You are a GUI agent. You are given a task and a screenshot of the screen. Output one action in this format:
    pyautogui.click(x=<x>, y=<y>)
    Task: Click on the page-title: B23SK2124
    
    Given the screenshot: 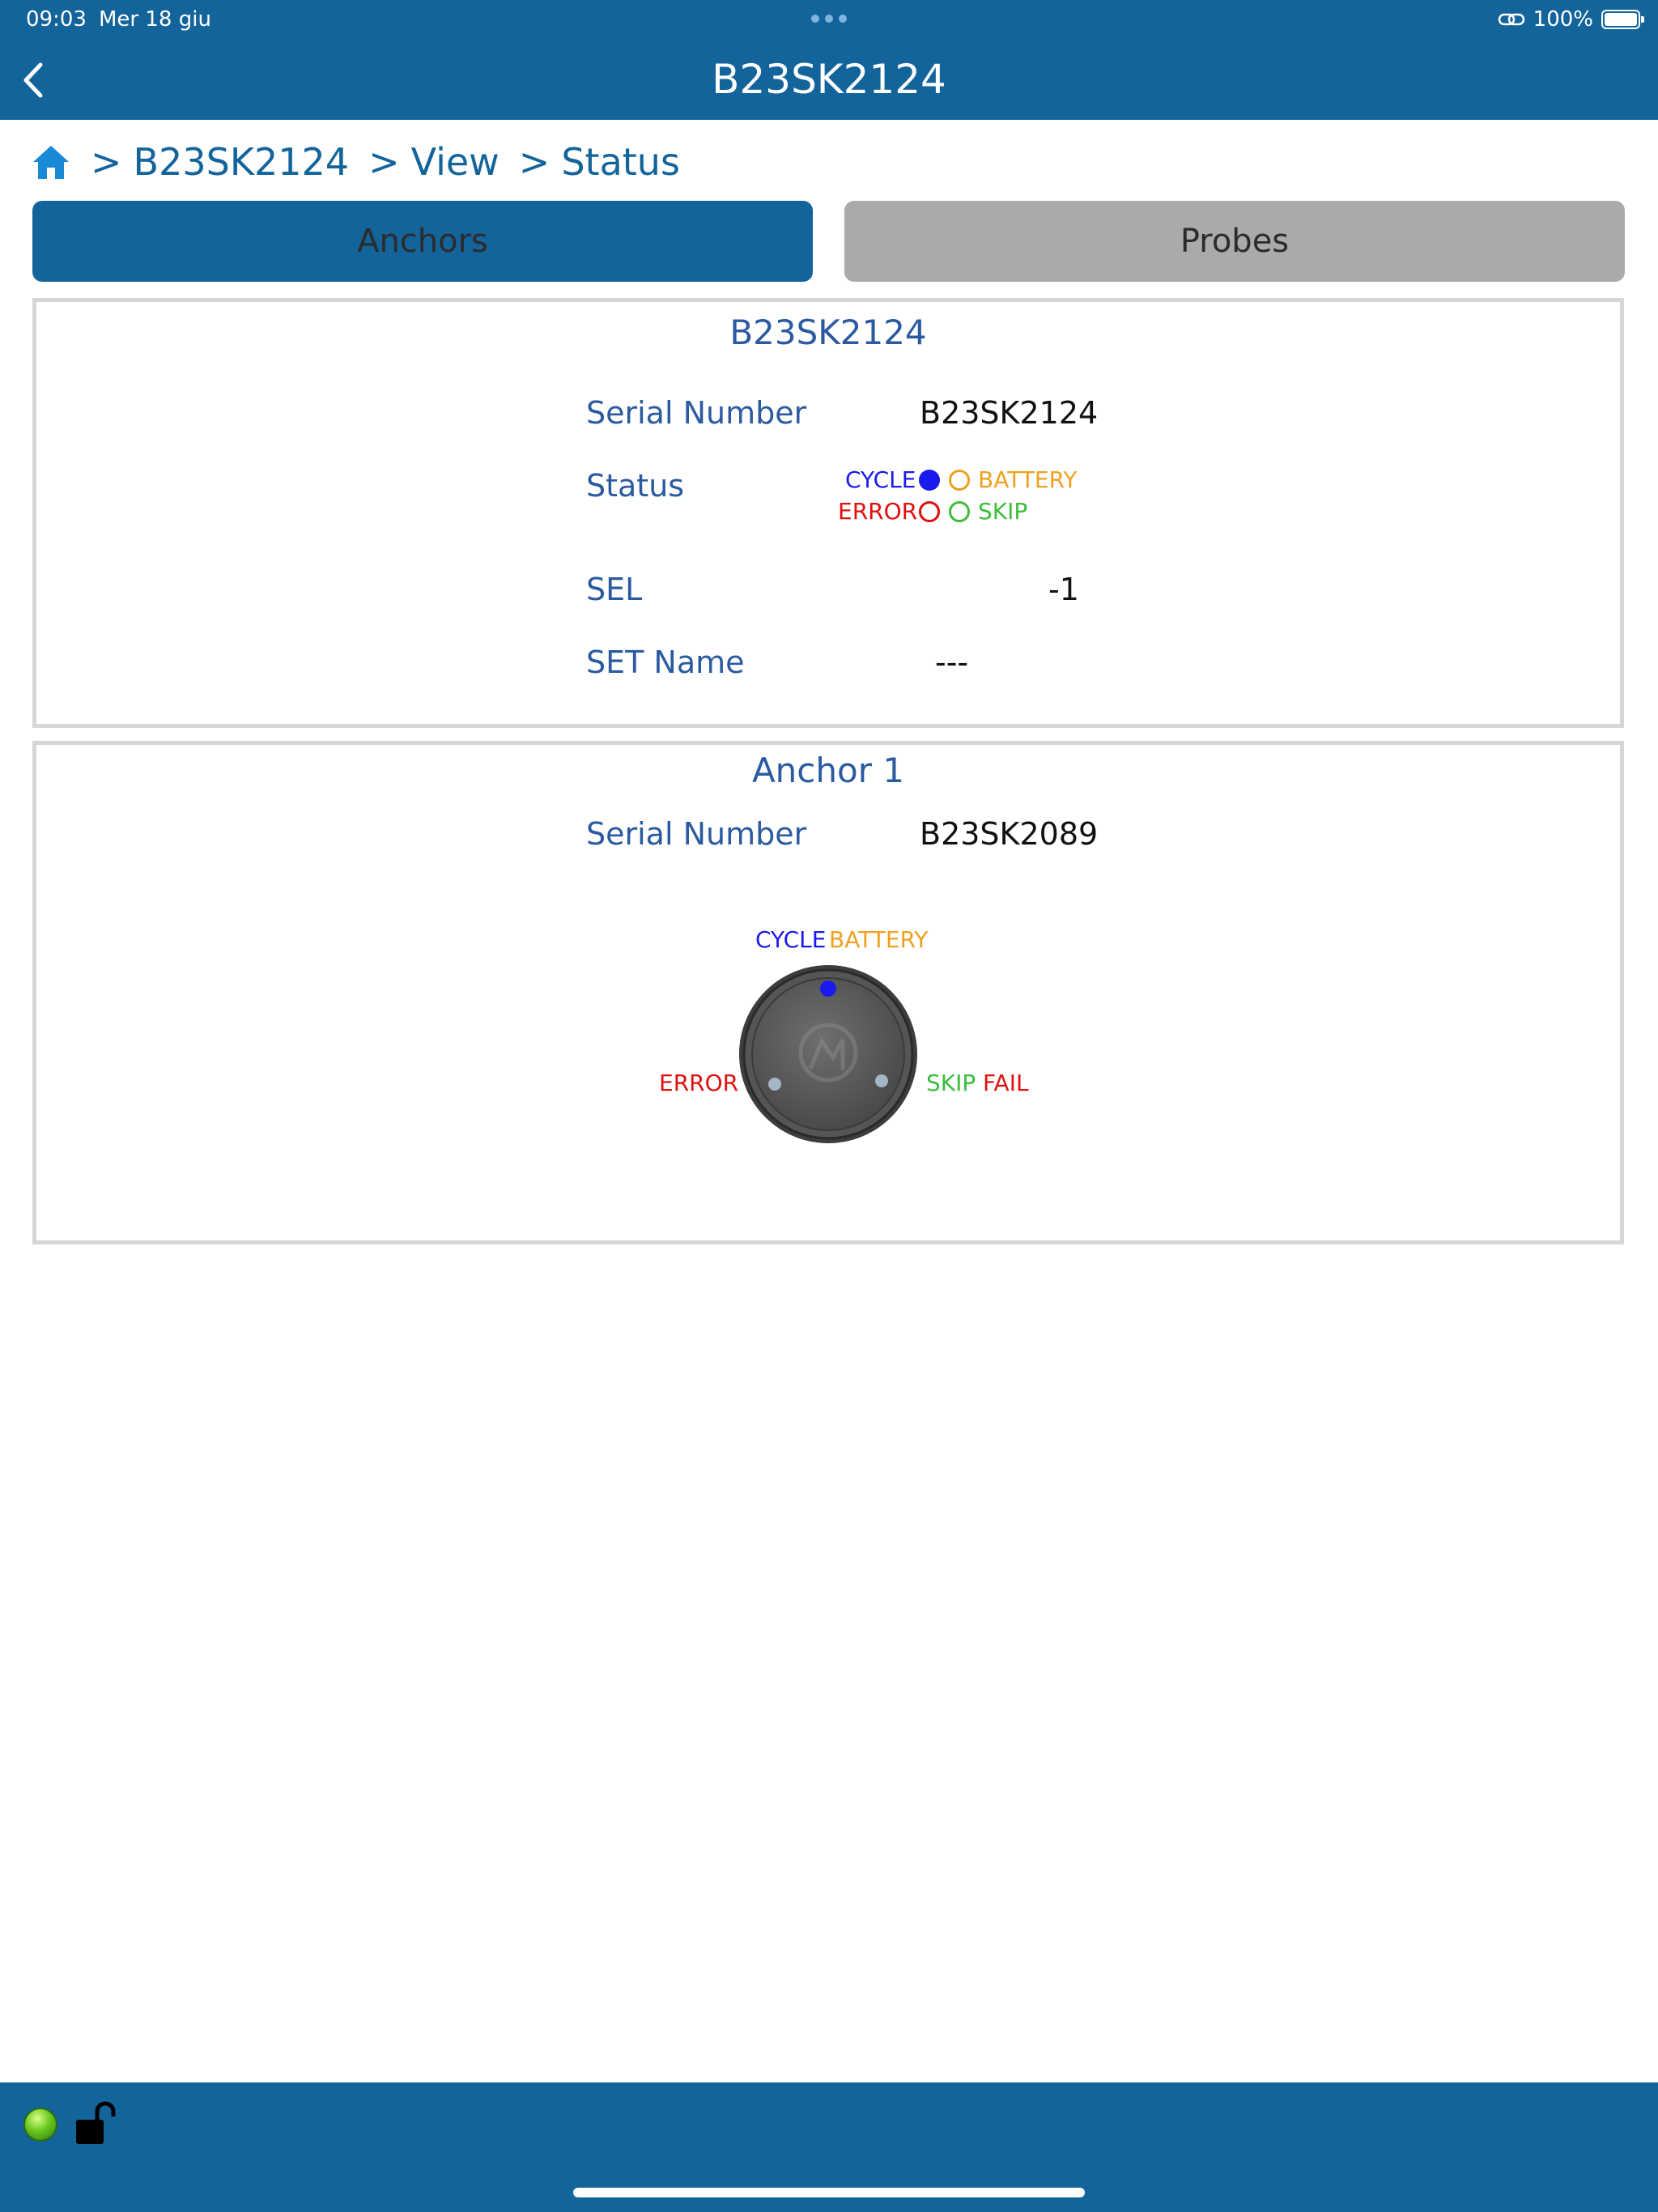 What is the action you would take?
    pyautogui.click(x=829, y=79)
    